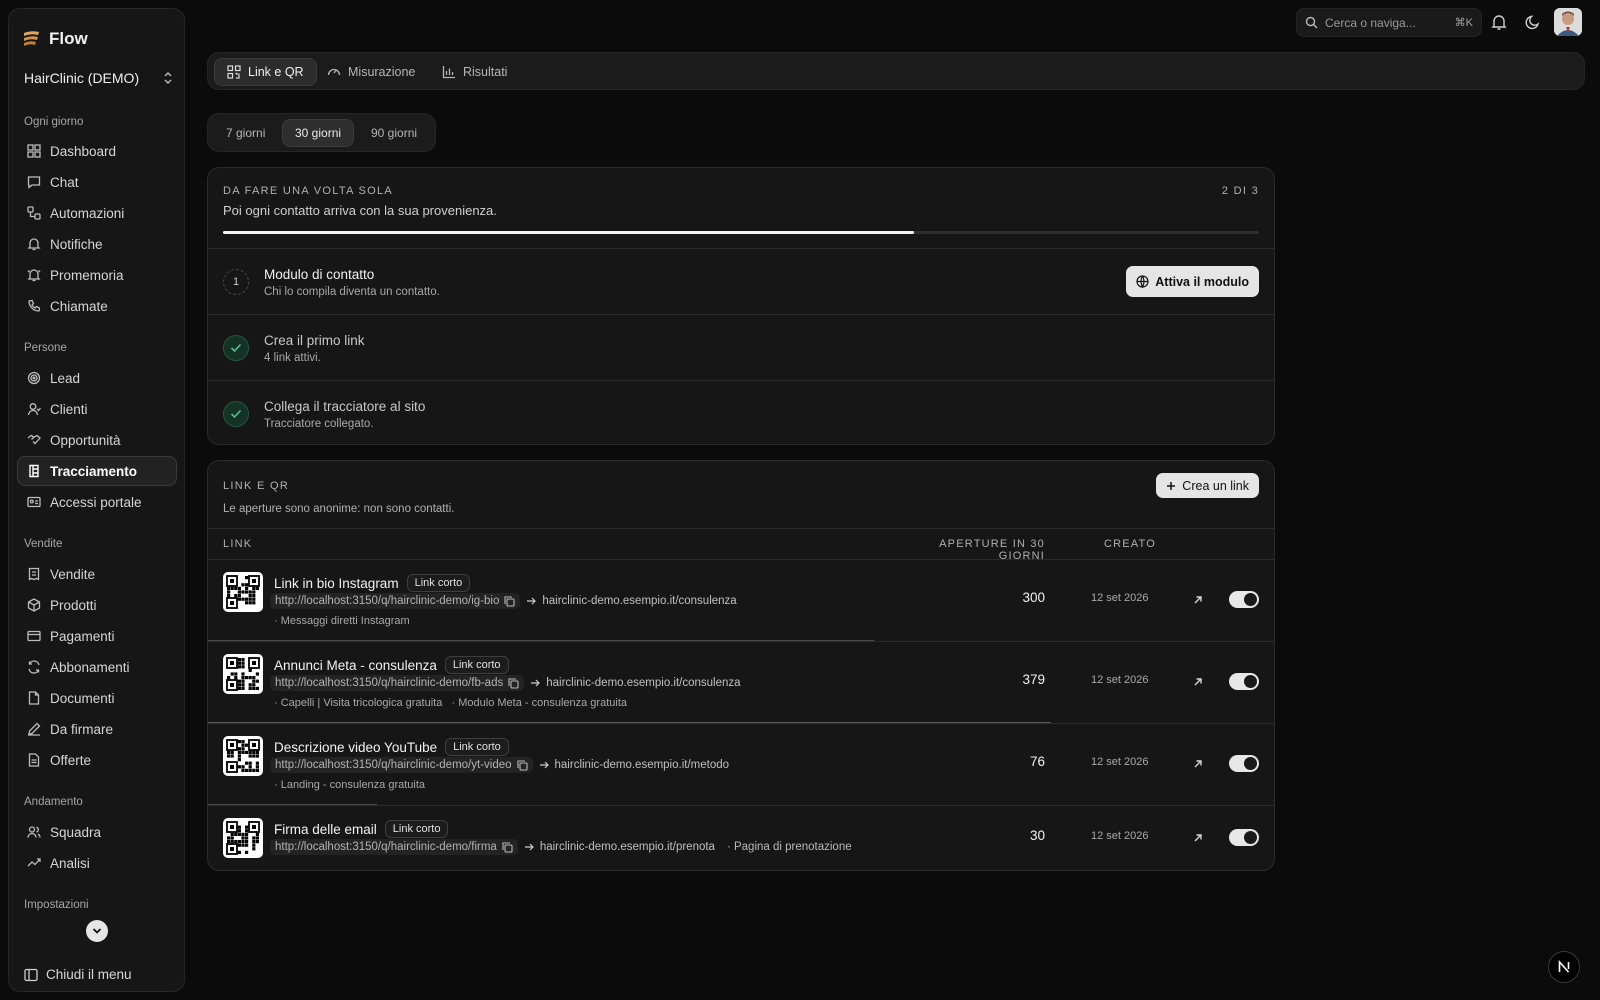 This screenshot has width=1600, height=1000. I want to click on sidebar-item-prodotti: Prodotti, so click(97, 605).